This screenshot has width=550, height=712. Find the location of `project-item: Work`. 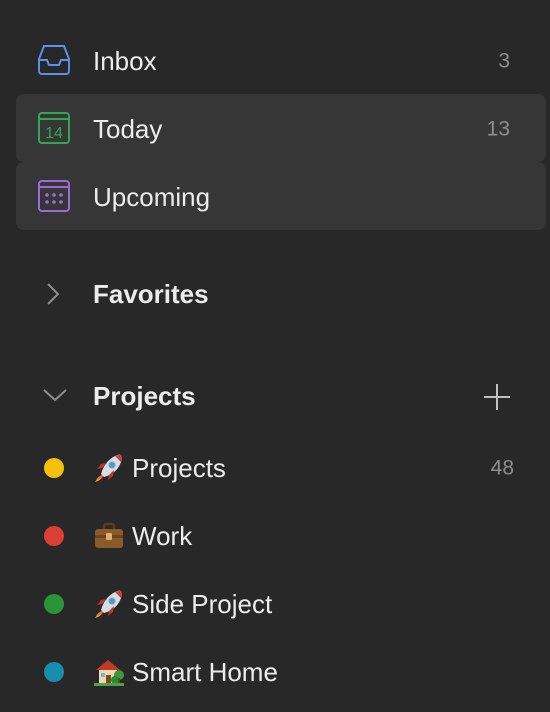

project-item: Work is located at coordinates (275, 536).